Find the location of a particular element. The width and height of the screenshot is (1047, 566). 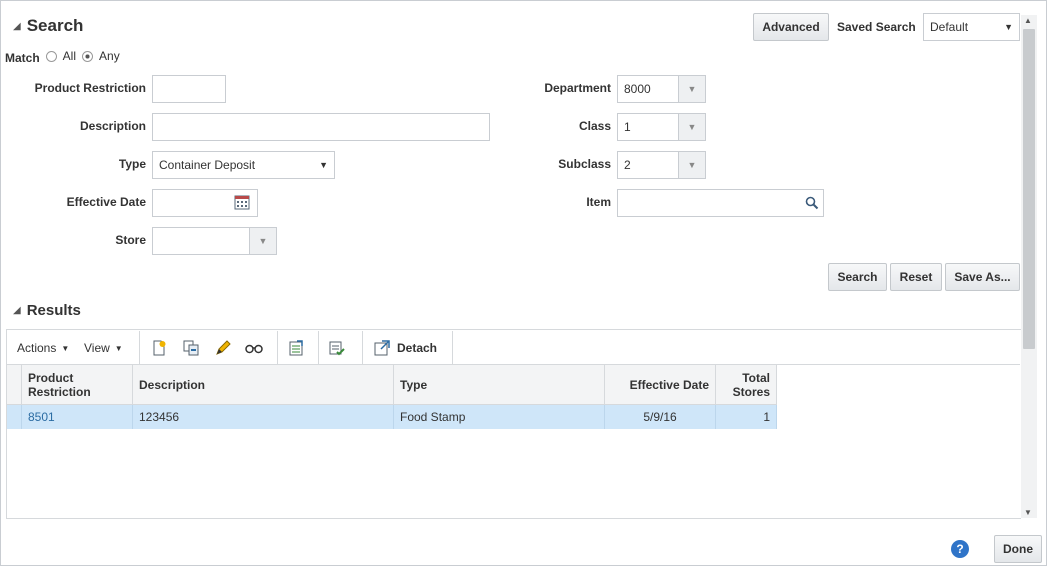

department-label: Department is located at coordinates (577, 88).